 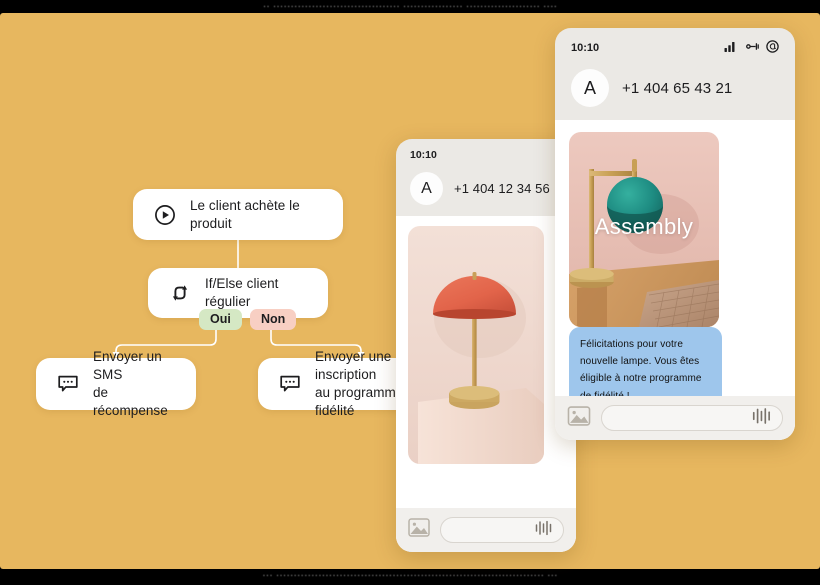 I want to click on flow-node-branch-label: If/Else client régulier, so click(x=242, y=292).